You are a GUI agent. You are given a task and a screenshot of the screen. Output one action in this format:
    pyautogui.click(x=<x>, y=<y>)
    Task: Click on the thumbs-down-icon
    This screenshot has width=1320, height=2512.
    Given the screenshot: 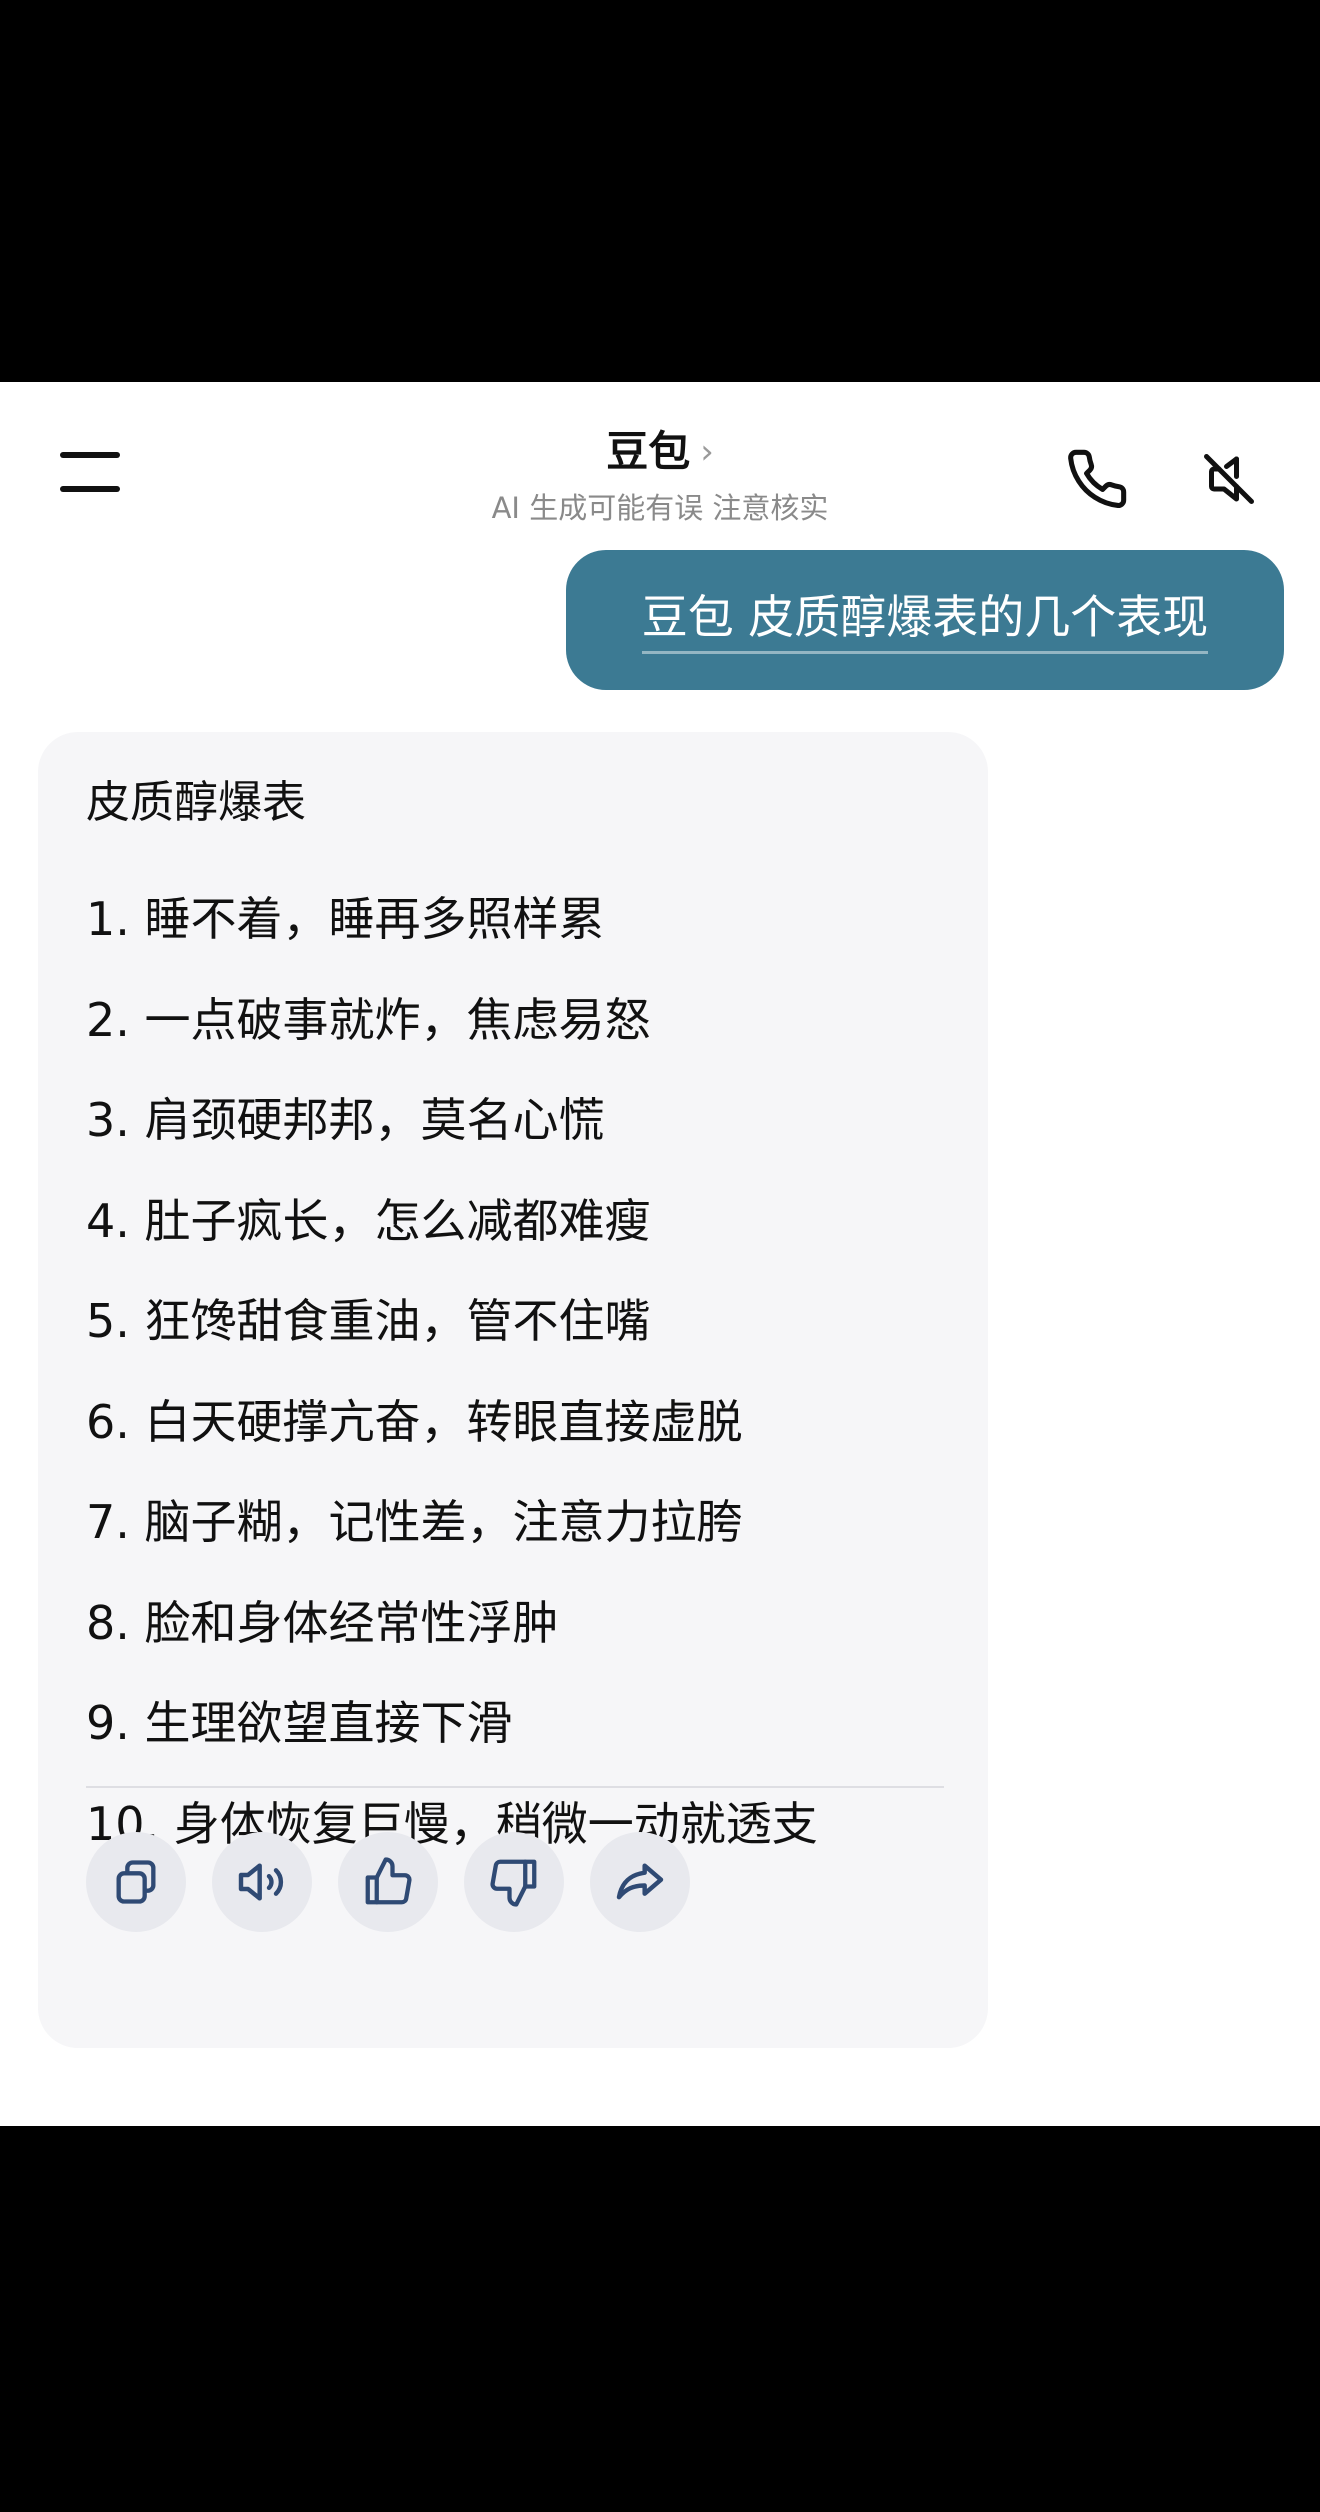 What is the action you would take?
    pyautogui.click(x=513, y=1883)
    